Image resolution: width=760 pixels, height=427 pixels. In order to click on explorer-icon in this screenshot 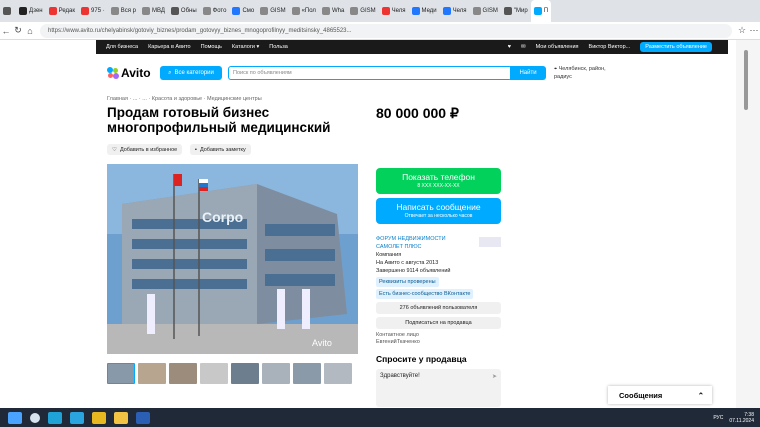, I will do `click(121, 417)`.